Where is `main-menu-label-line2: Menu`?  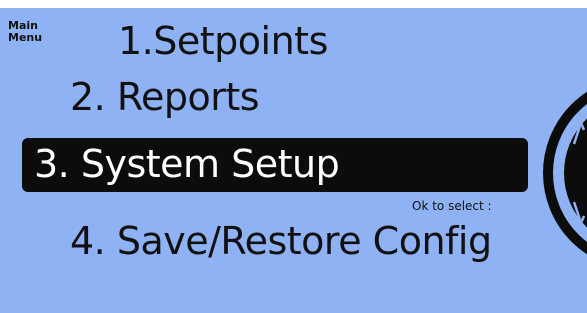
main-menu-label-line2: Menu is located at coordinates (25, 37).